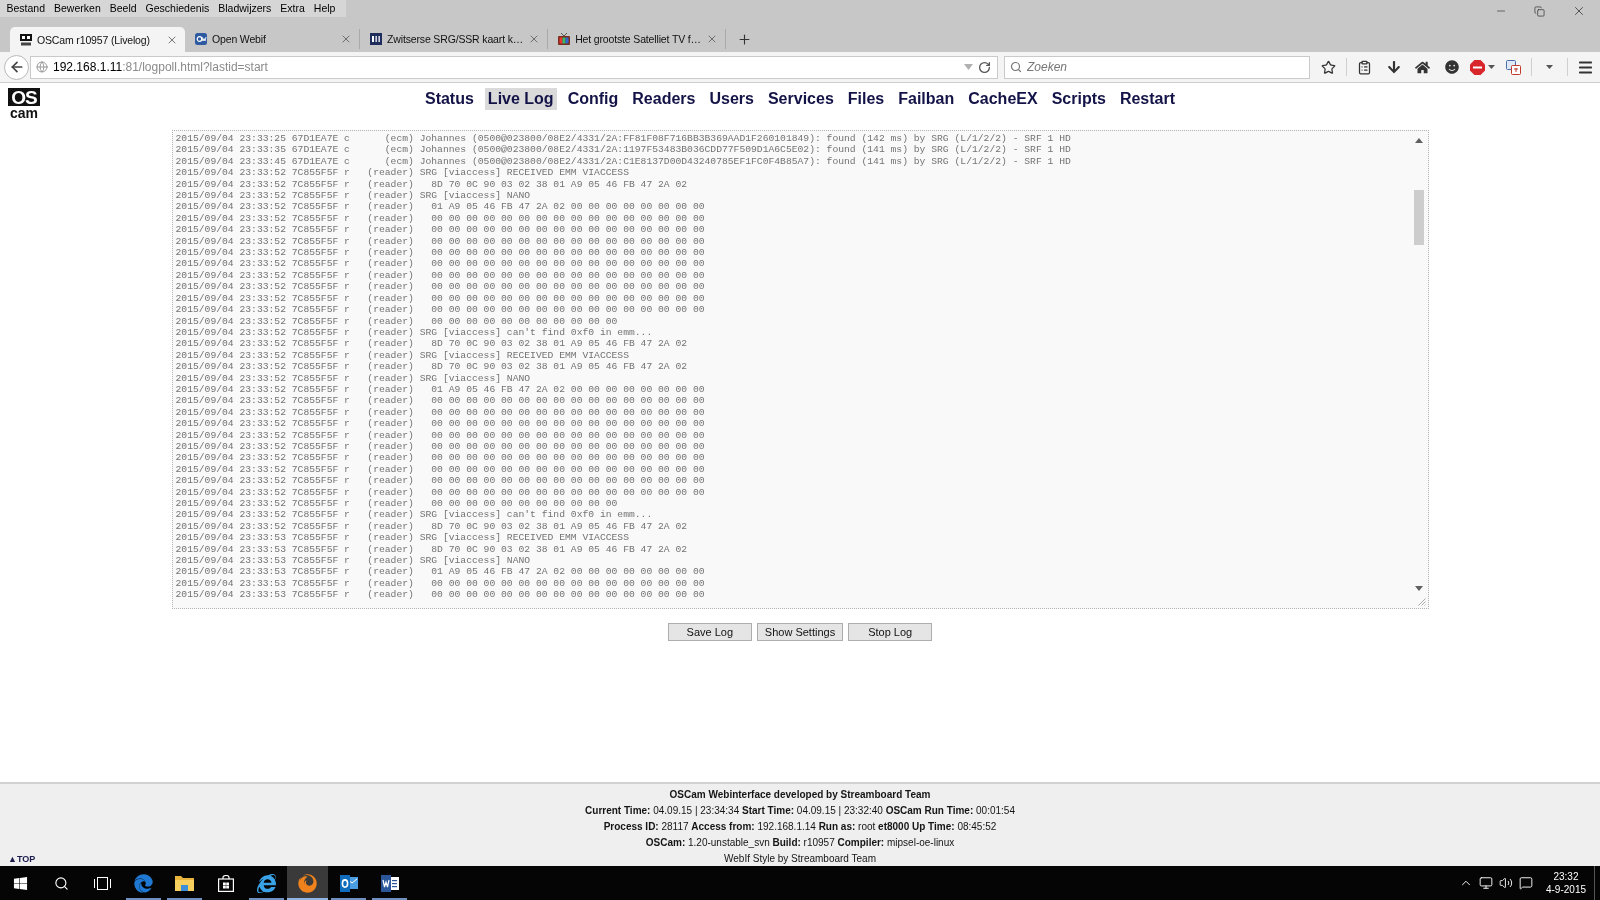 The height and width of the screenshot is (900, 1600). What do you see at coordinates (177, 8) in the screenshot?
I see `menu-item: Geschiedenis` at bounding box center [177, 8].